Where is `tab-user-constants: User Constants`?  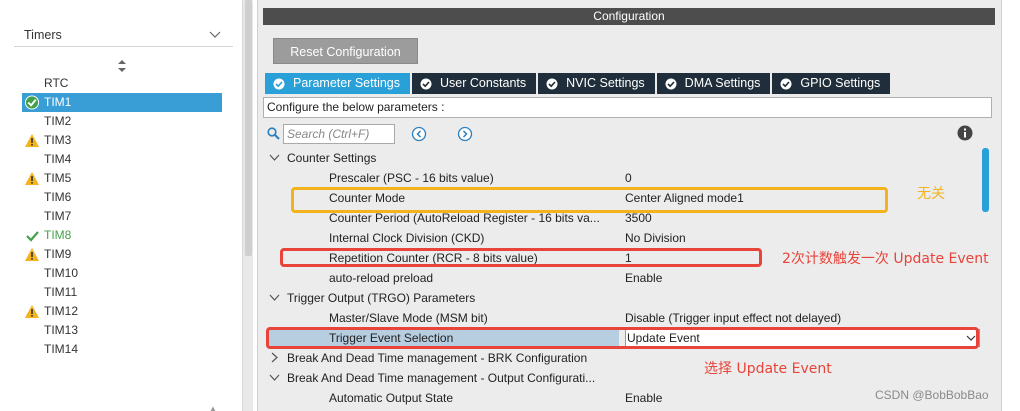
tab-user-constants: User Constants is located at coordinates (474, 83).